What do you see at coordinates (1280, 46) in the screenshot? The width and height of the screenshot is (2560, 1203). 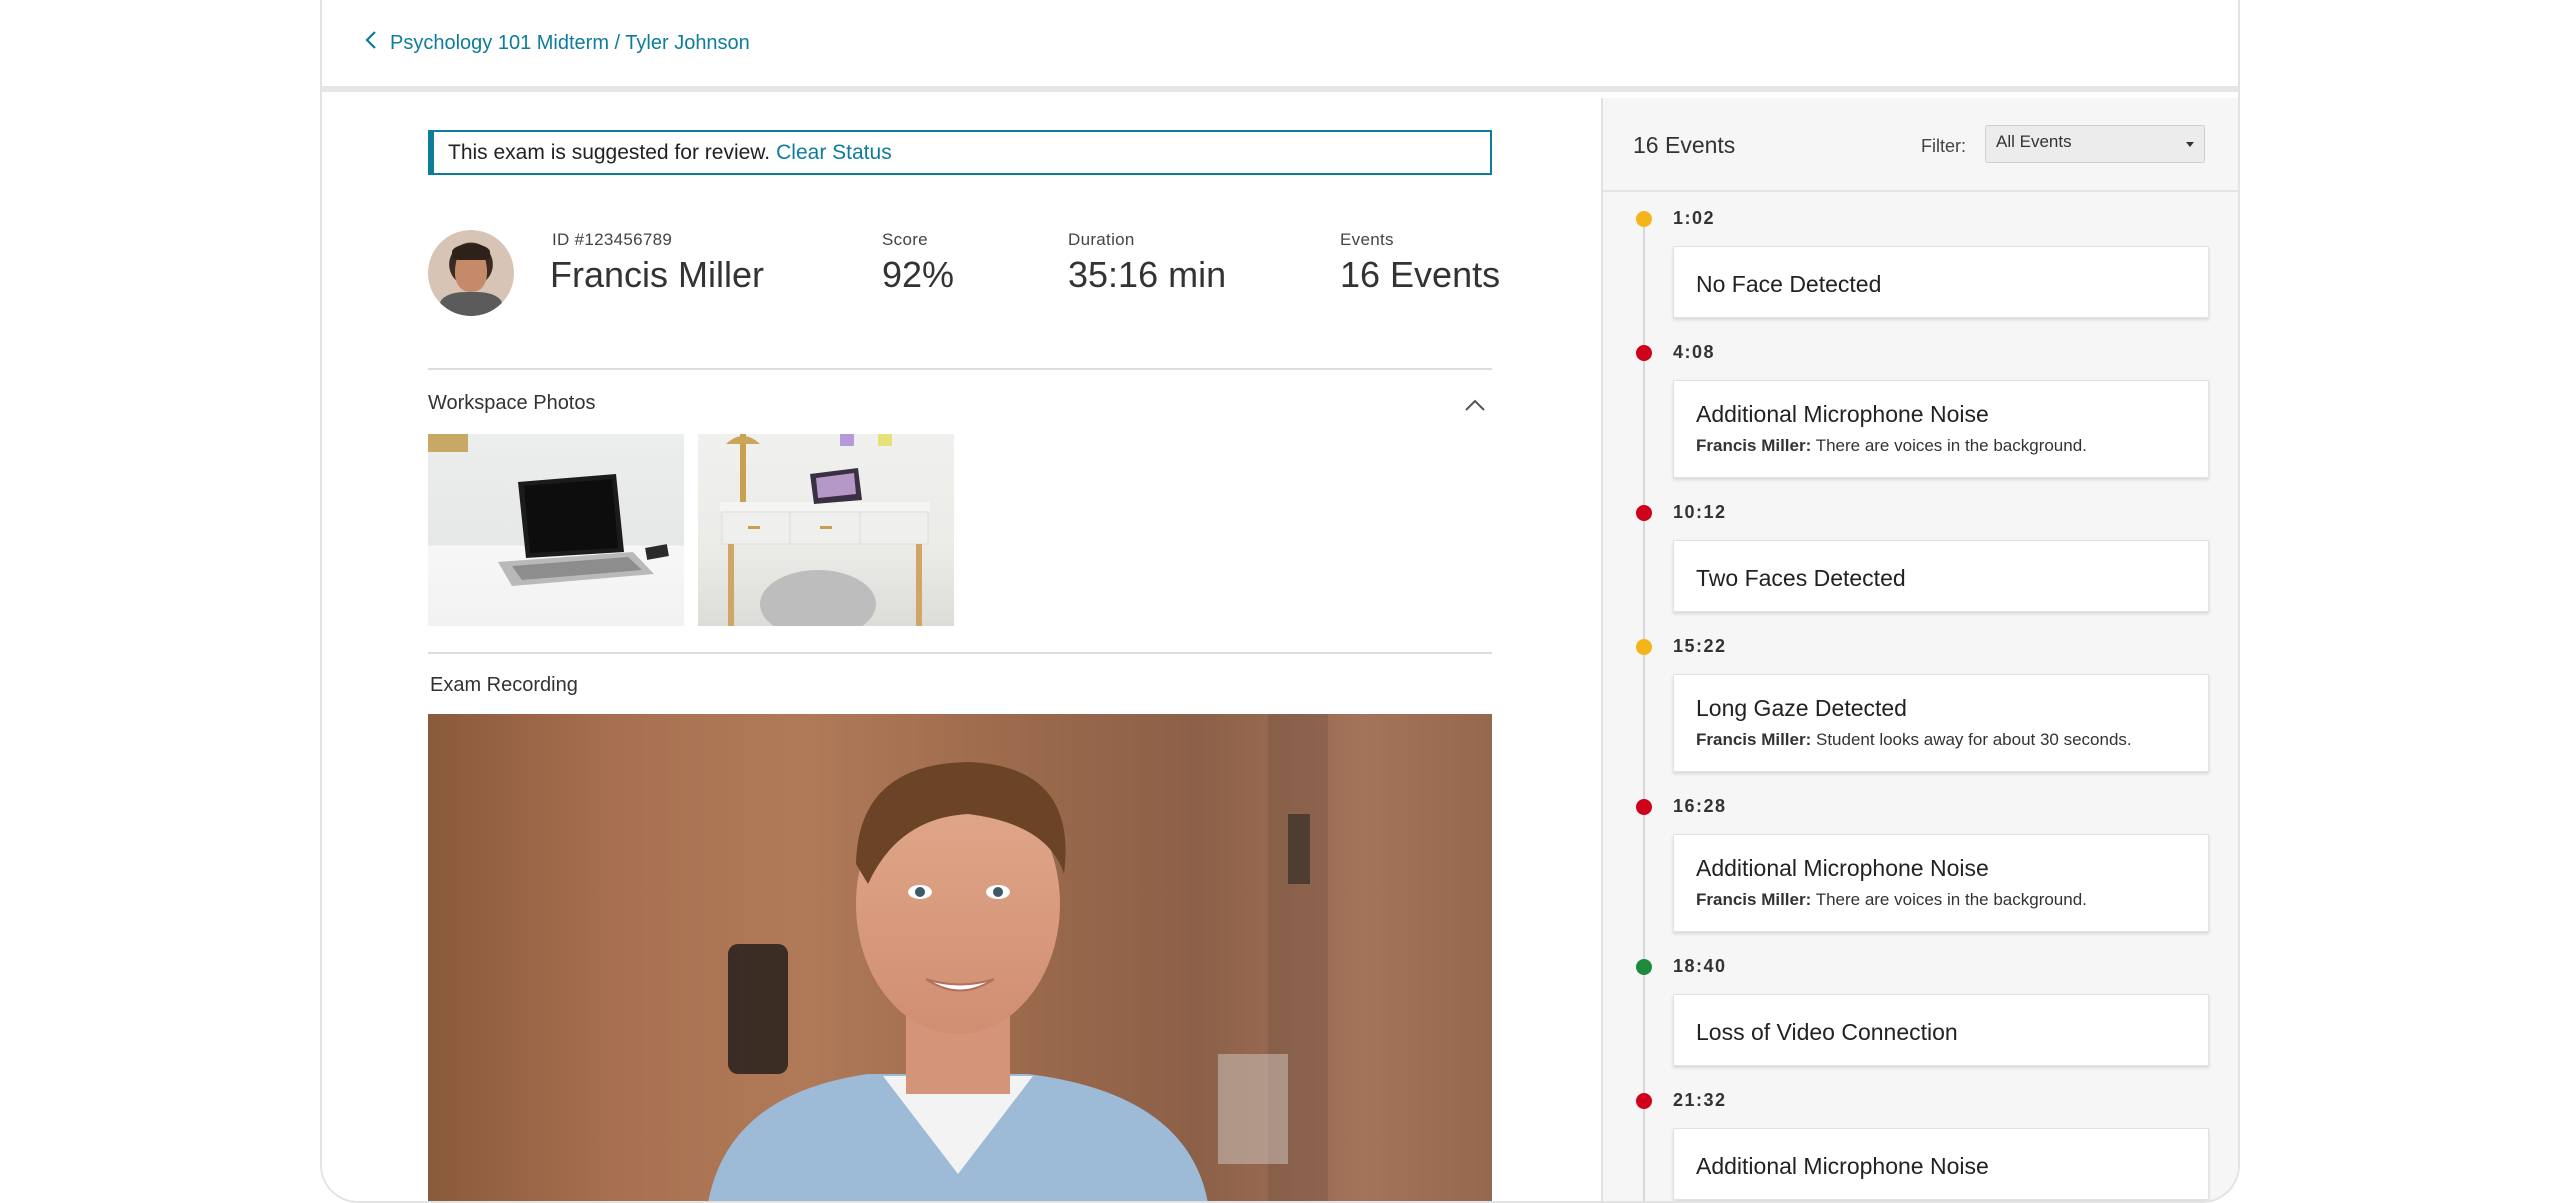 I see `top-bar: Psychology 101 Midterm / Tyler Johnson` at bounding box center [1280, 46].